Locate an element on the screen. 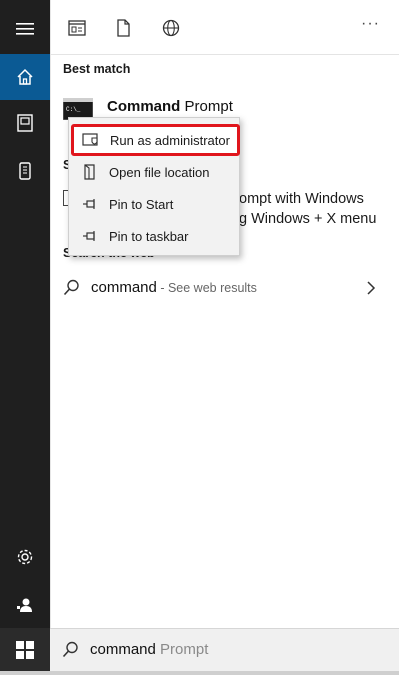 Image resolution: width=399 pixels, height=675 pixels. best-match-title: Command Prompt is located at coordinates (170, 106).